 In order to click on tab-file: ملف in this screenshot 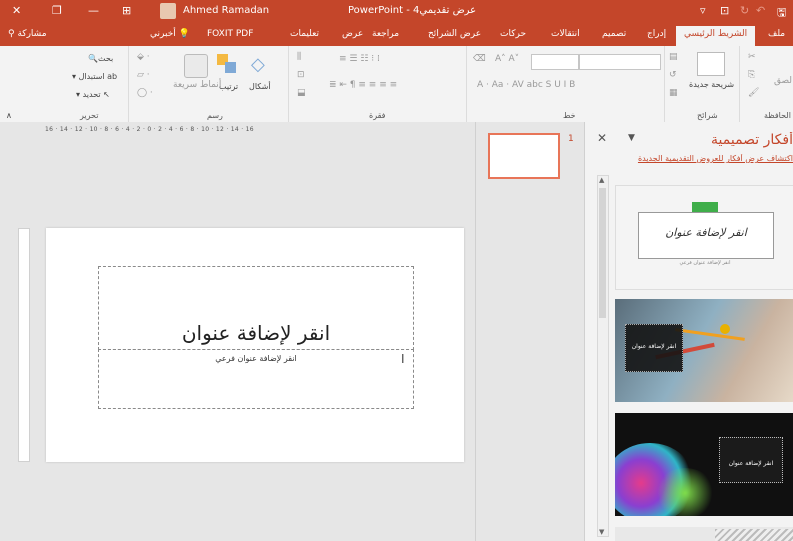, I will do `click(776, 34)`.